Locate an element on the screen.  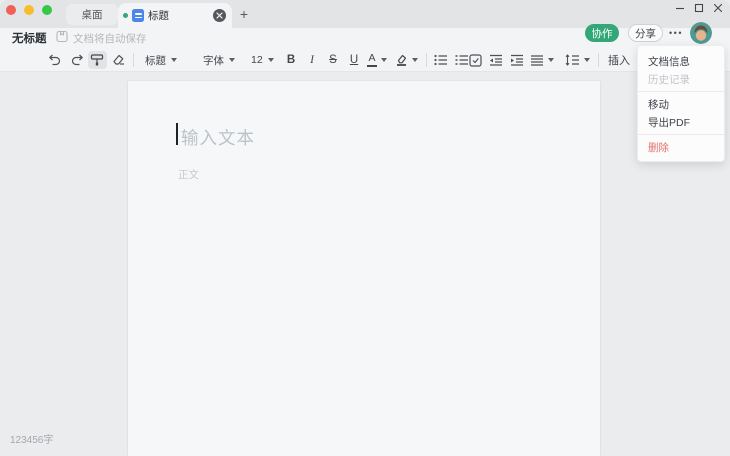
align-icon is located at coordinates (537, 60).